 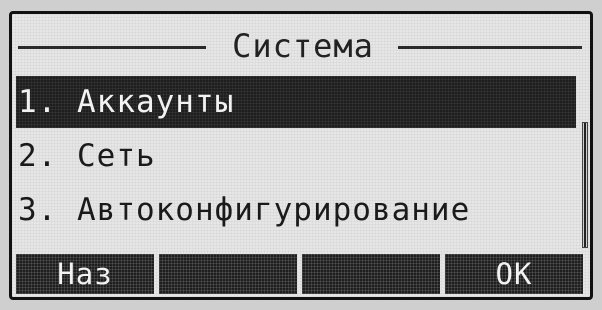 I want to click on screen-title-row: Система, so click(x=301, y=46).